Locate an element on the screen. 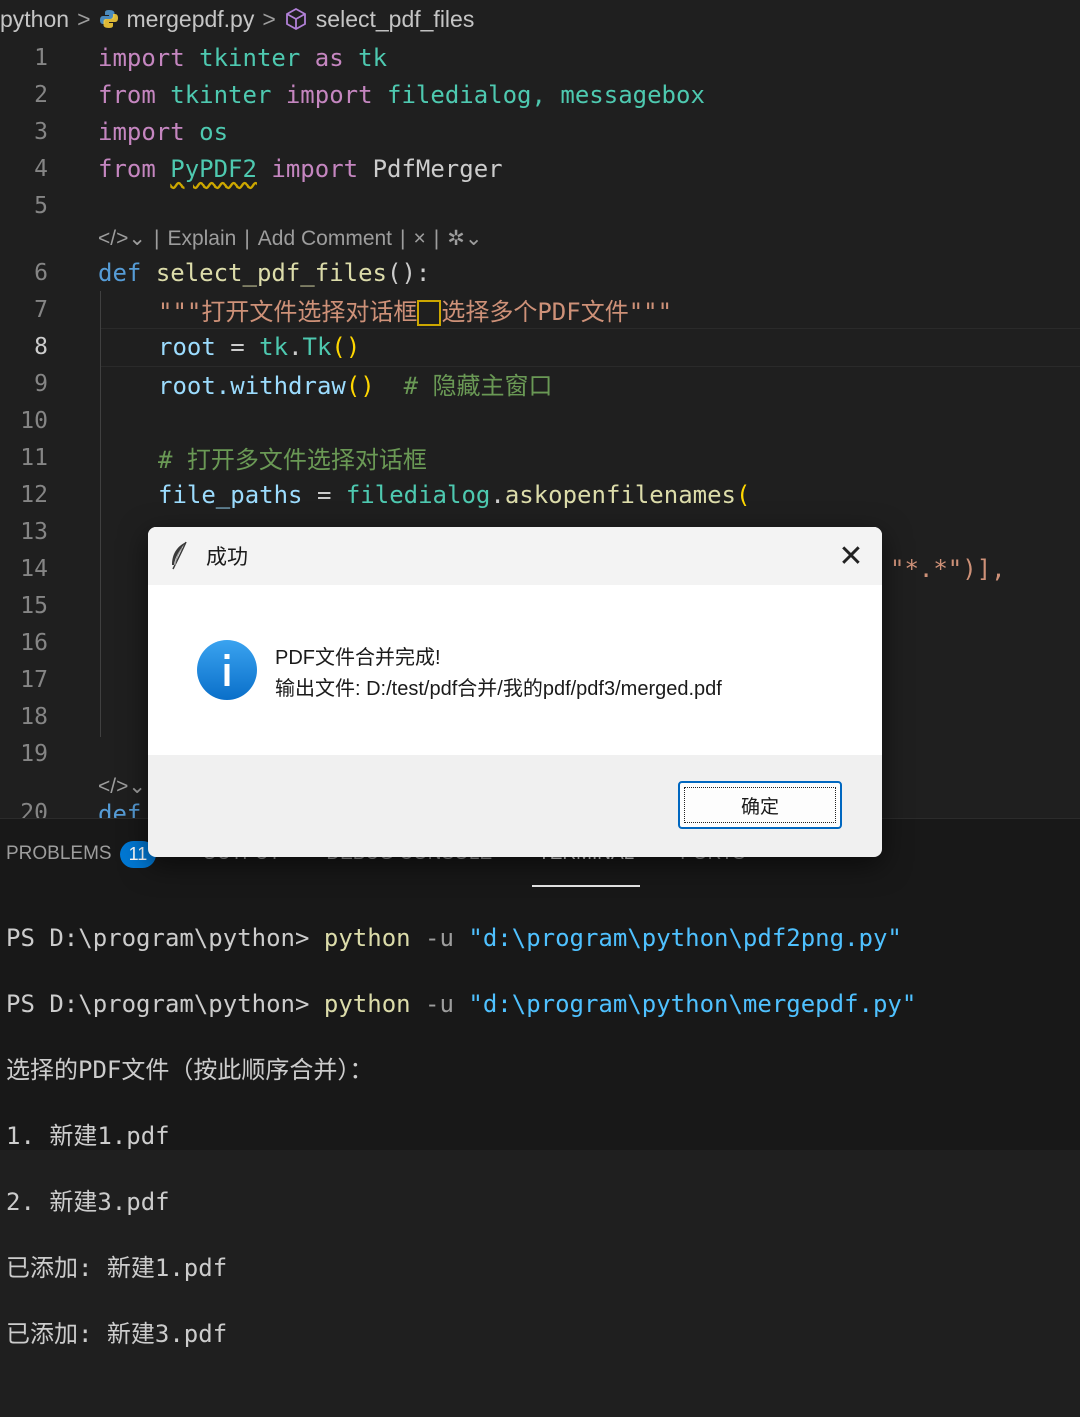  close-icon: × is located at coordinates (420, 239).